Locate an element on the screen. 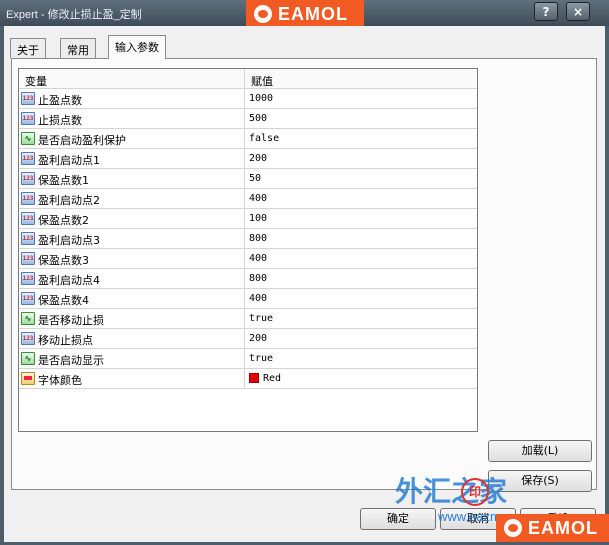  variable-cell: 123 止损点数 is located at coordinates (132, 118).